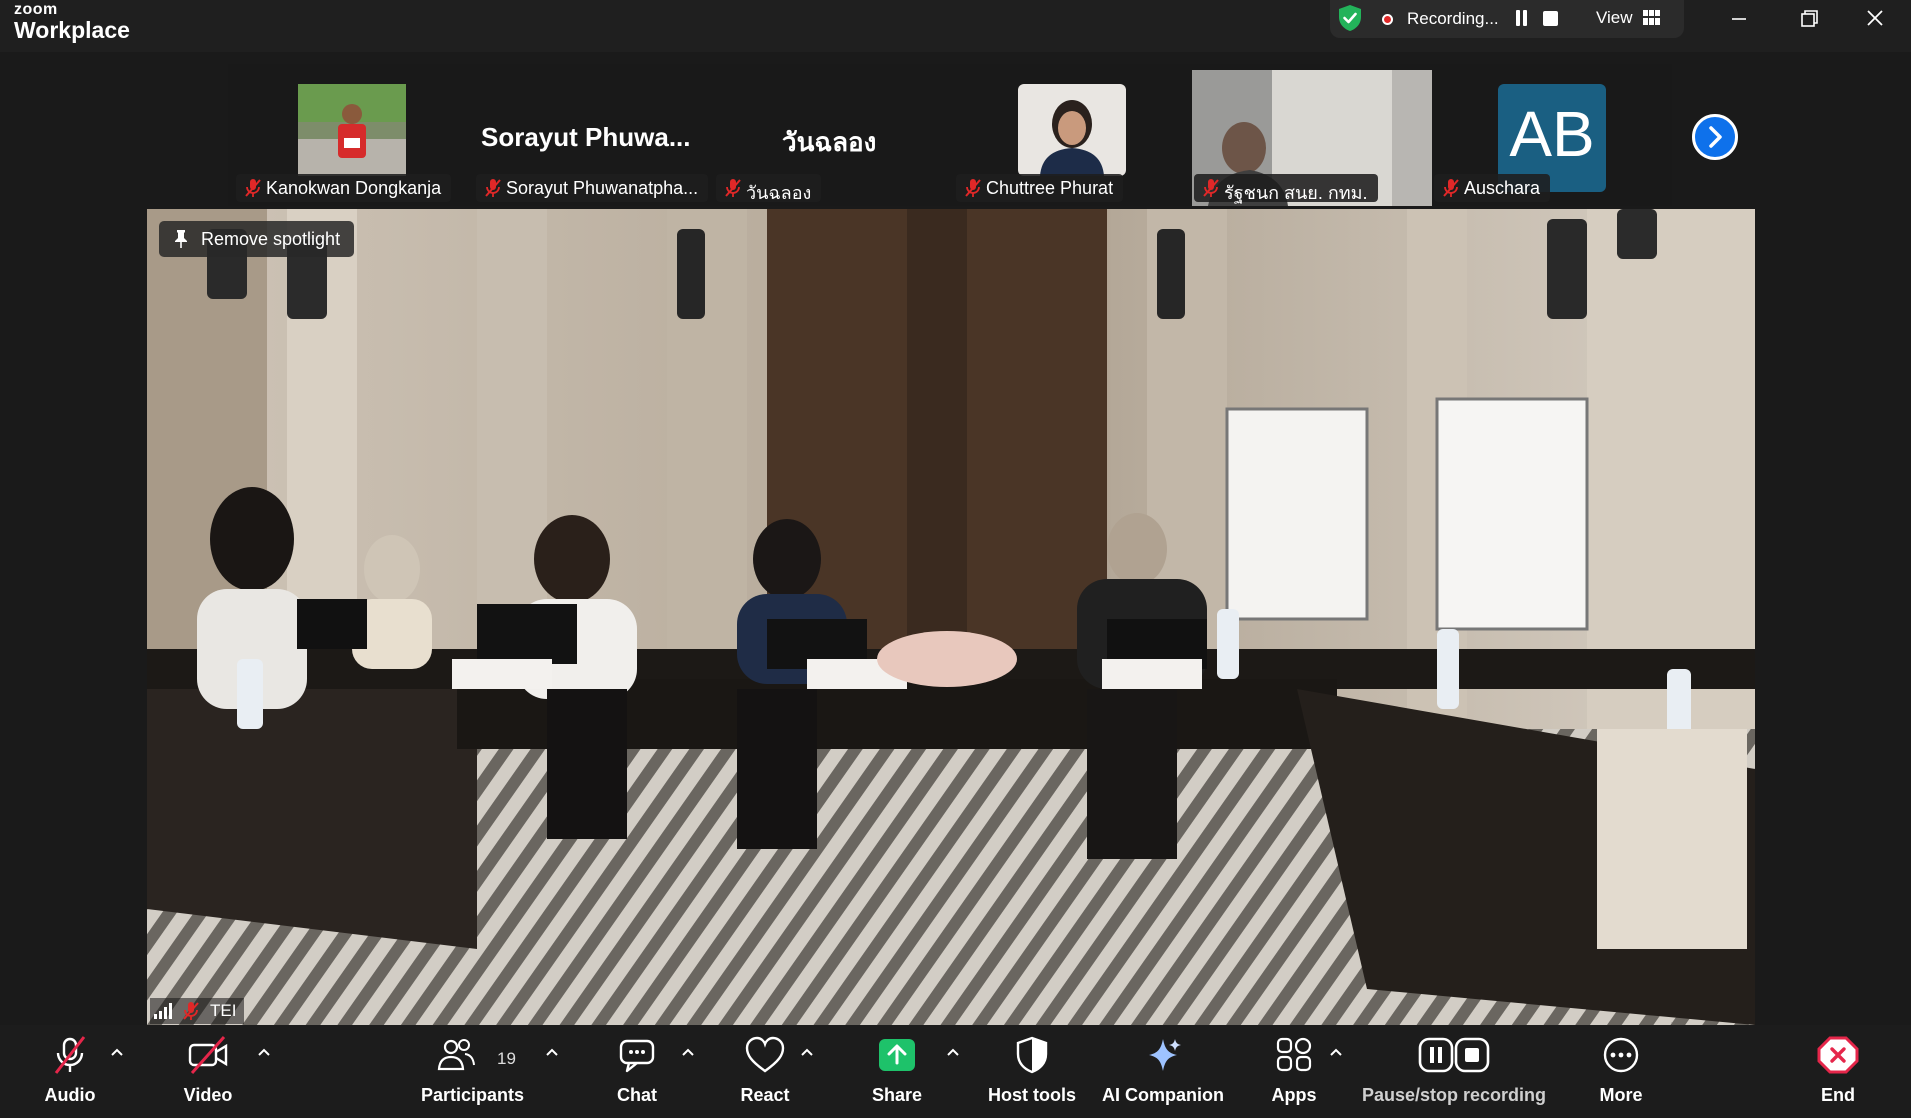 This screenshot has height=1118, width=1911. I want to click on apps-options-caret-icon, so click(1336, 1052).